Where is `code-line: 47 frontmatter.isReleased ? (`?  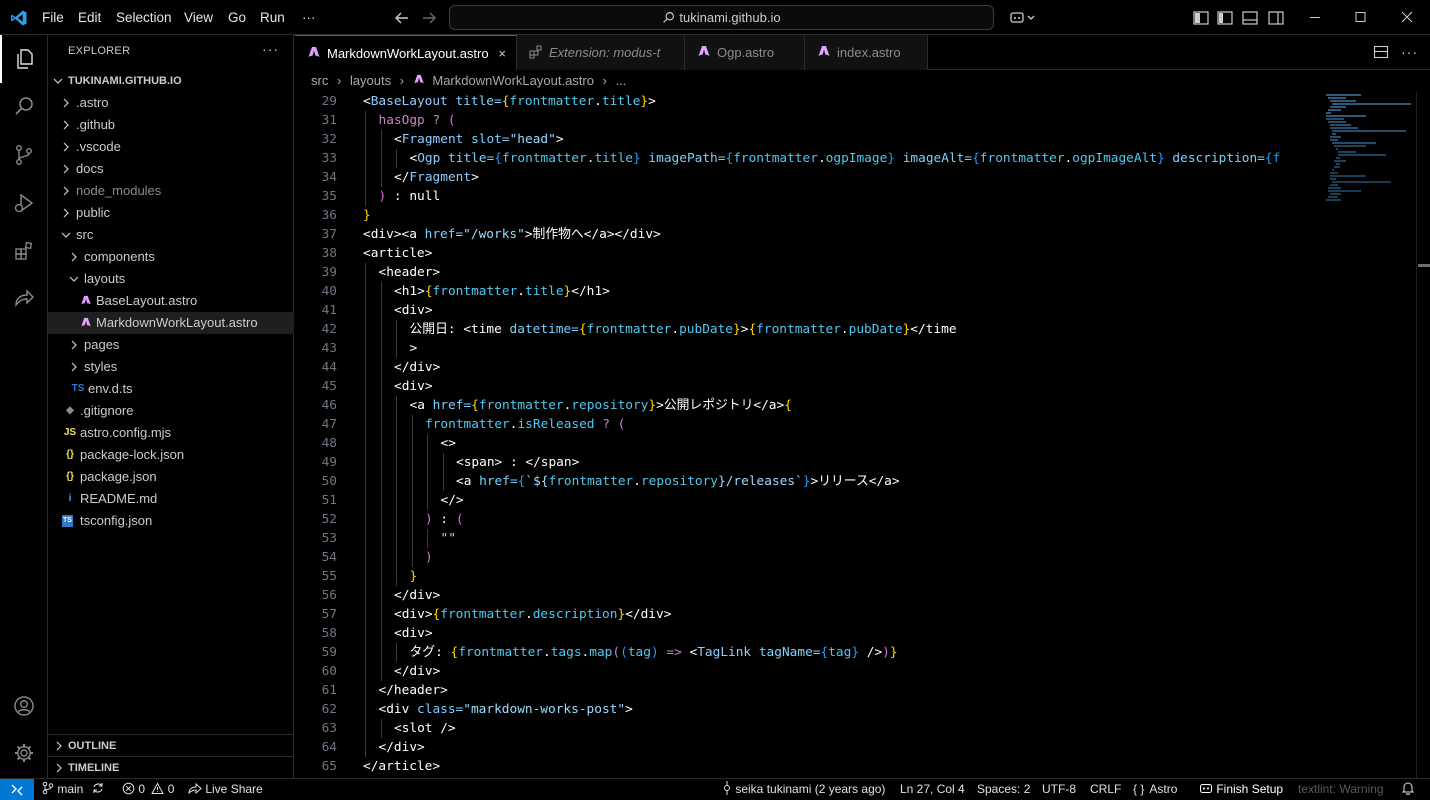 code-line: 47 frontmatter.isReleased ? ( is located at coordinates (795, 424).